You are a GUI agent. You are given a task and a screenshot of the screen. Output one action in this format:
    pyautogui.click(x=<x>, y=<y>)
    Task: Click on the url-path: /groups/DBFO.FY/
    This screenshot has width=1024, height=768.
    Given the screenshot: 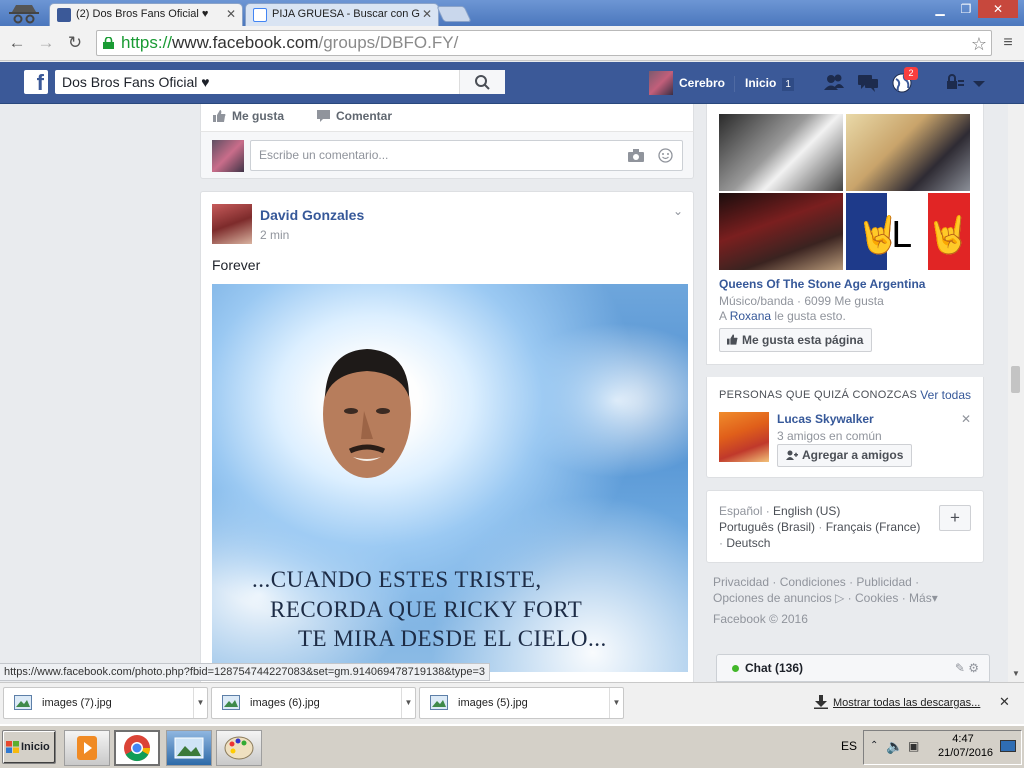 What is the action you would take?
    pyautogui.click(x=388, y=42)
    